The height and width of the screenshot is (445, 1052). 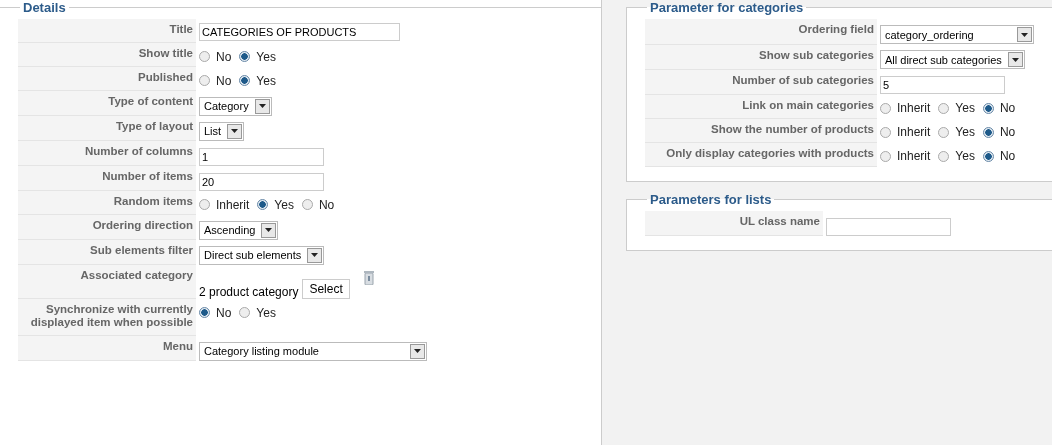 What do you see at coordinates (261, 156) in the screenshot?
I see `text-field: 1` at bounding box center [261, 156].